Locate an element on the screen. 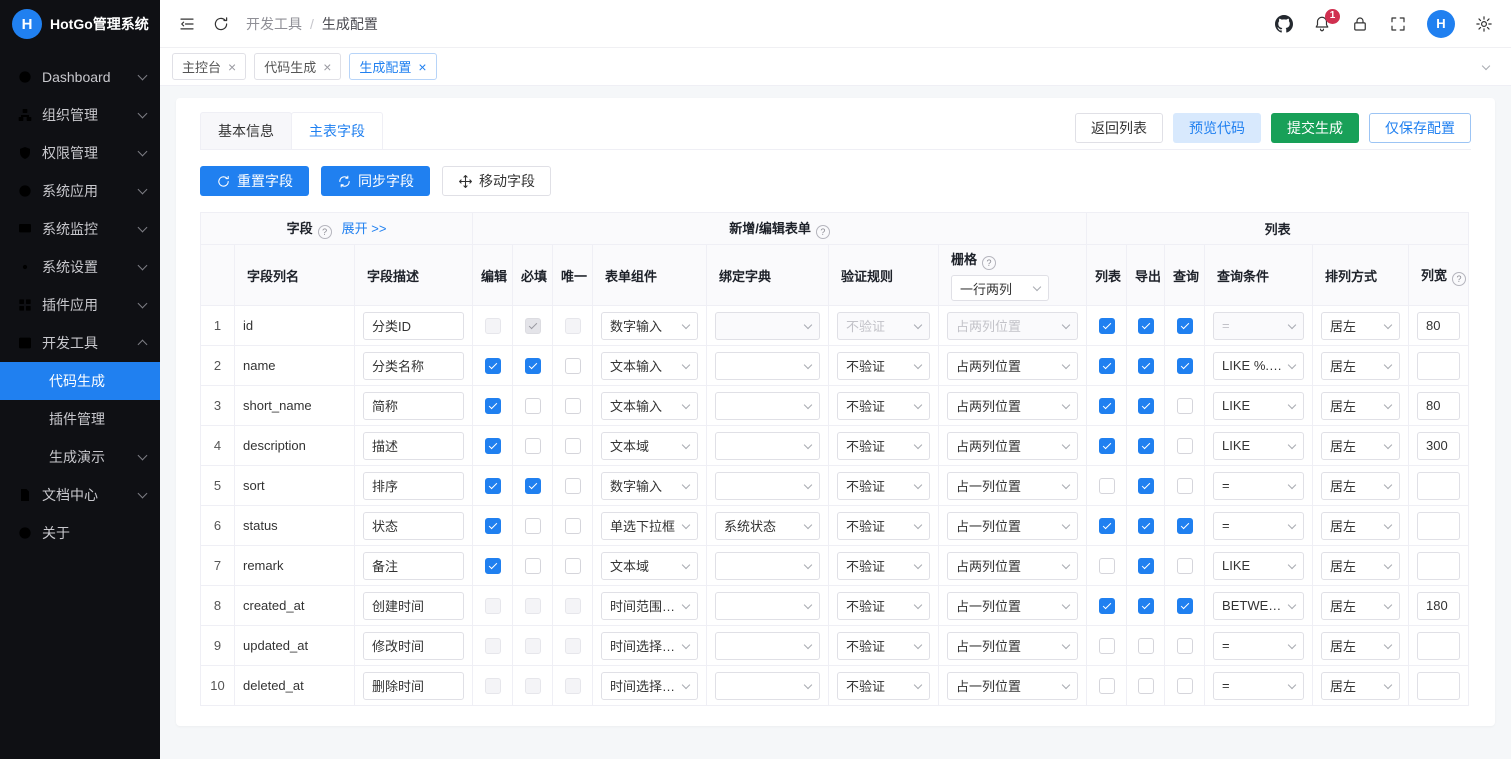 Image resolution: width=1511 pixels, height=759 pixels. form-component-select: 时间范围选择 is located at coordinates (649, 605).